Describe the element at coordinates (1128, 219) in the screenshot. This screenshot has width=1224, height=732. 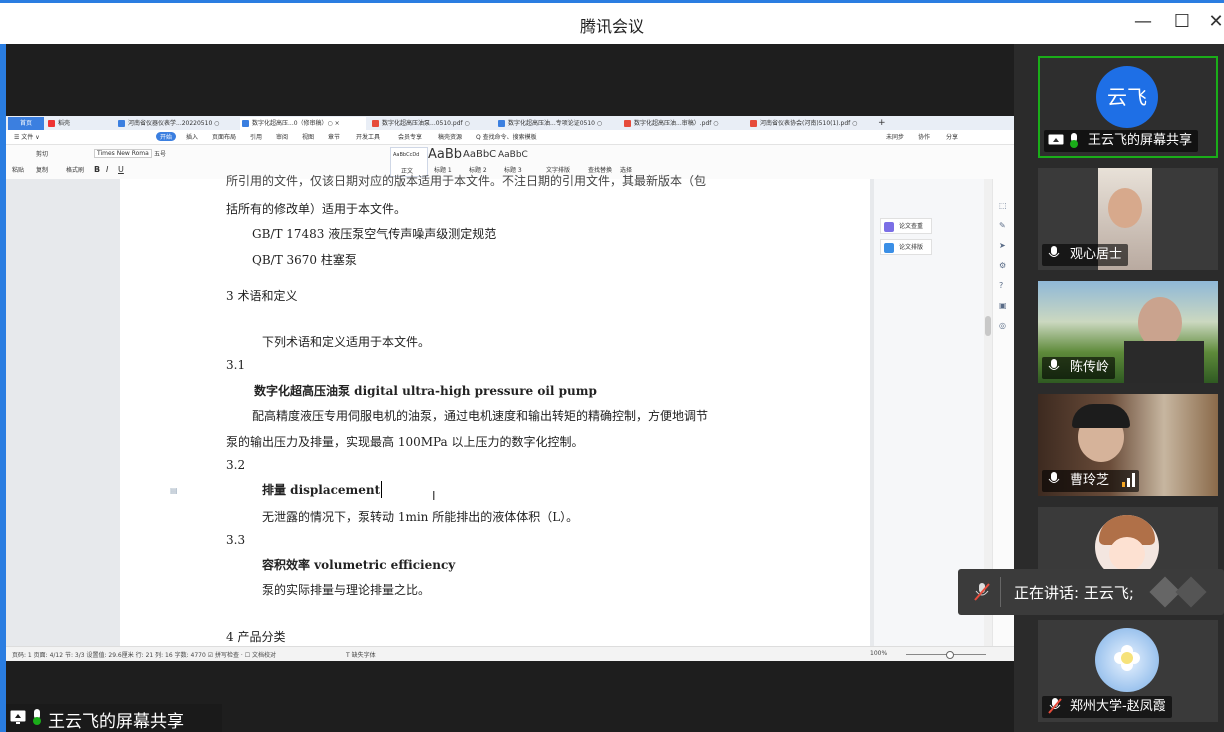
I see `participant-tile-guanxin: 观心居士` at that location.